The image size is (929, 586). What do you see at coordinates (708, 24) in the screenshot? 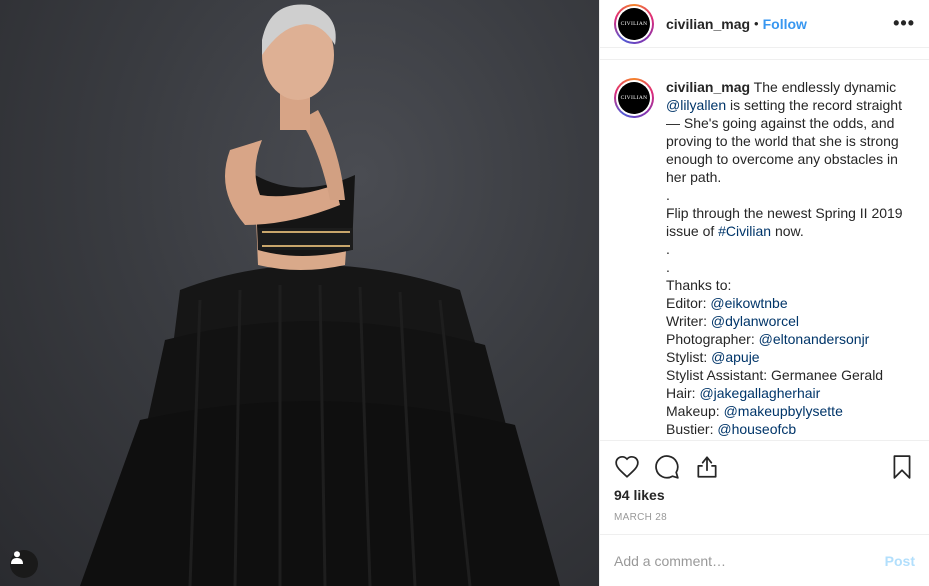
I see `header-username: civilian_mag` at bounding box center [708, 24].